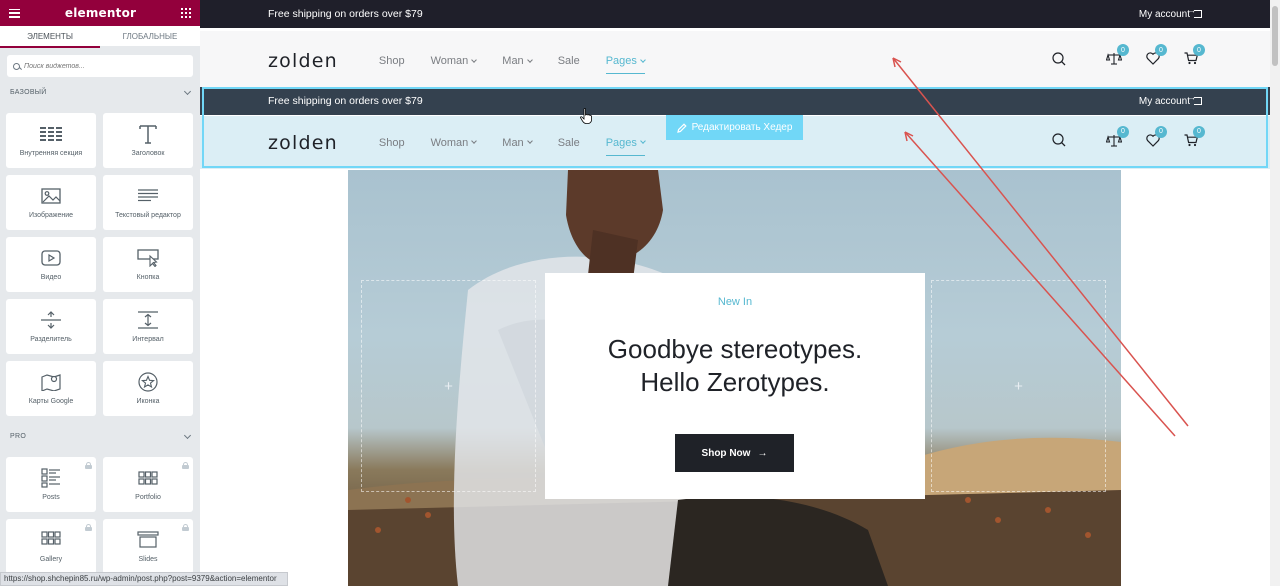 The height and width of the screenshot is (586, 1280). I want to click on widget-label: Slides, so click(148, 559).